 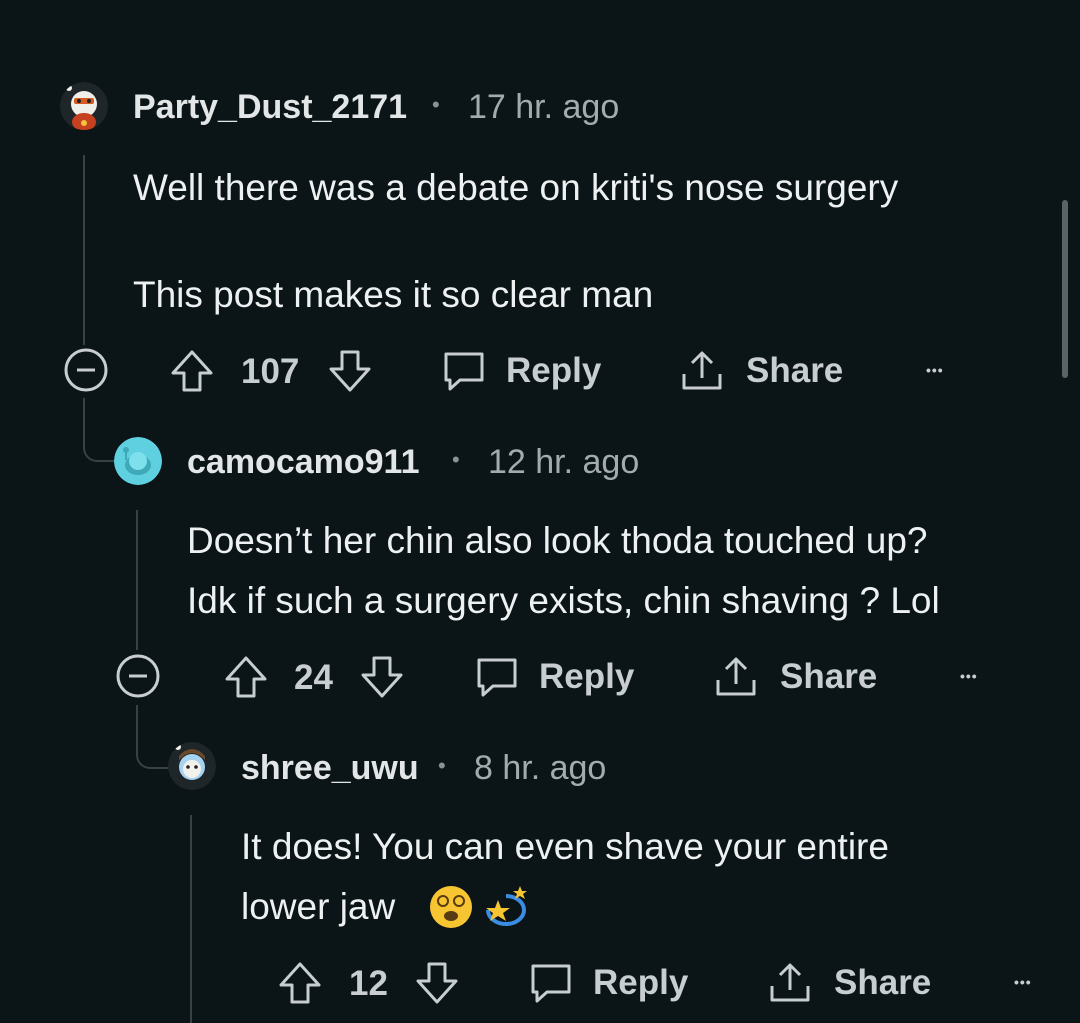 What do you see at coordinates (270, 371) in the screenshot?
I see `vote-count: 107` at bounding box center [270, 371].